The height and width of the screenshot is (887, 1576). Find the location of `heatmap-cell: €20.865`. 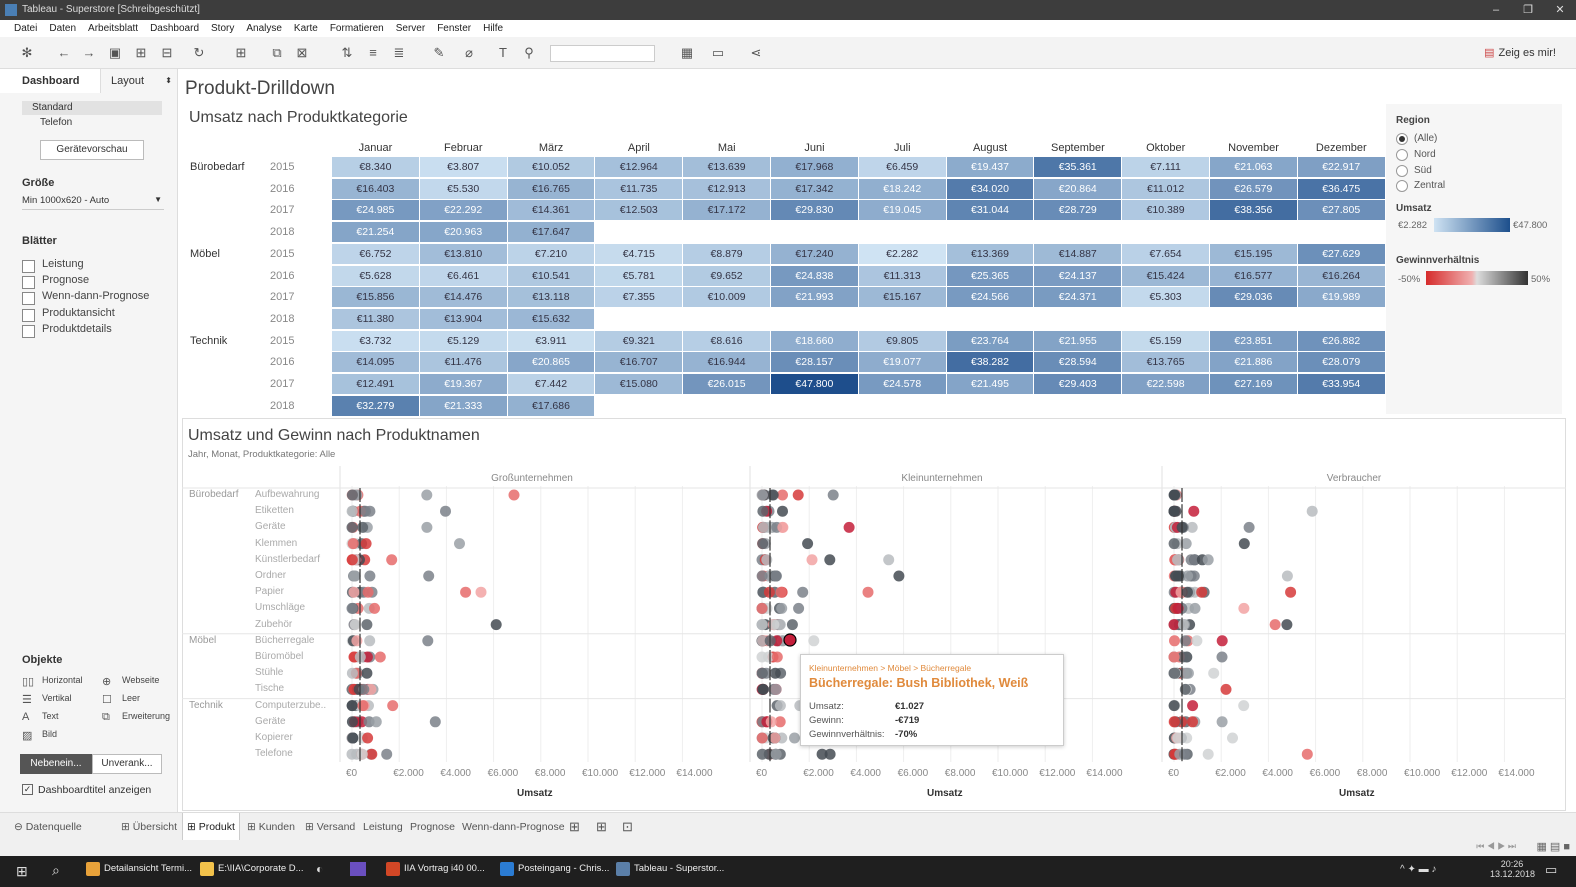

heatmap-cell: €20.865 is located at coordinates (551, 362).